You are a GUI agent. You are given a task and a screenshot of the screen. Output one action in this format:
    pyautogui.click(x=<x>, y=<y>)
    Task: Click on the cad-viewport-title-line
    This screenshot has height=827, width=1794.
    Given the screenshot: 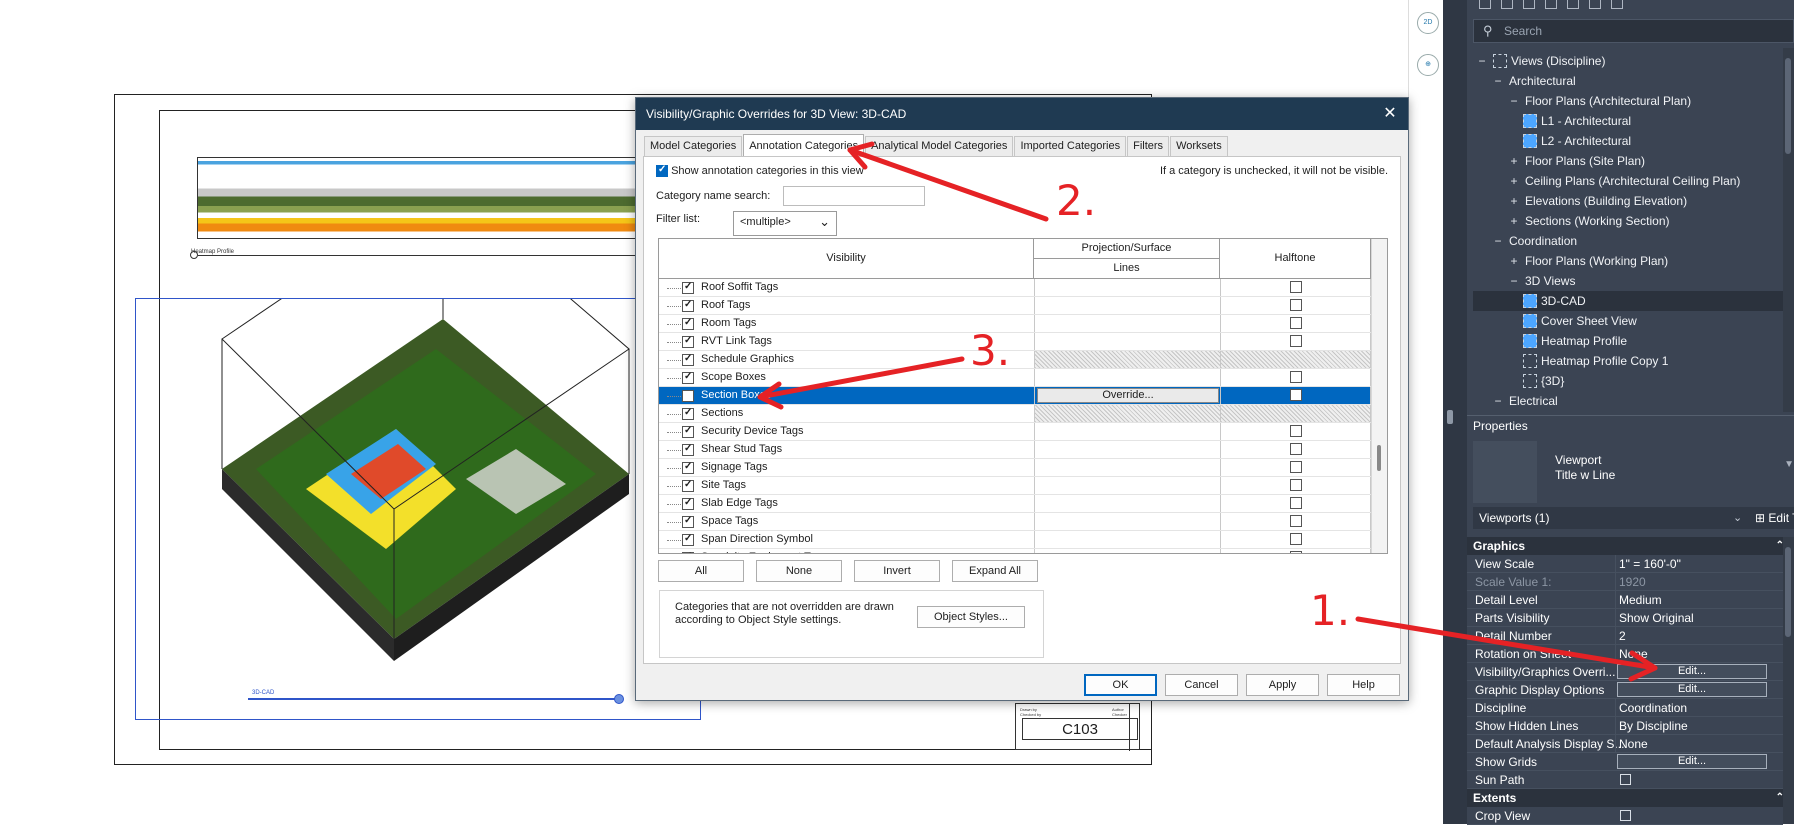 What is the action you would take?
    pyautogui.click(x=434, y=699)
    